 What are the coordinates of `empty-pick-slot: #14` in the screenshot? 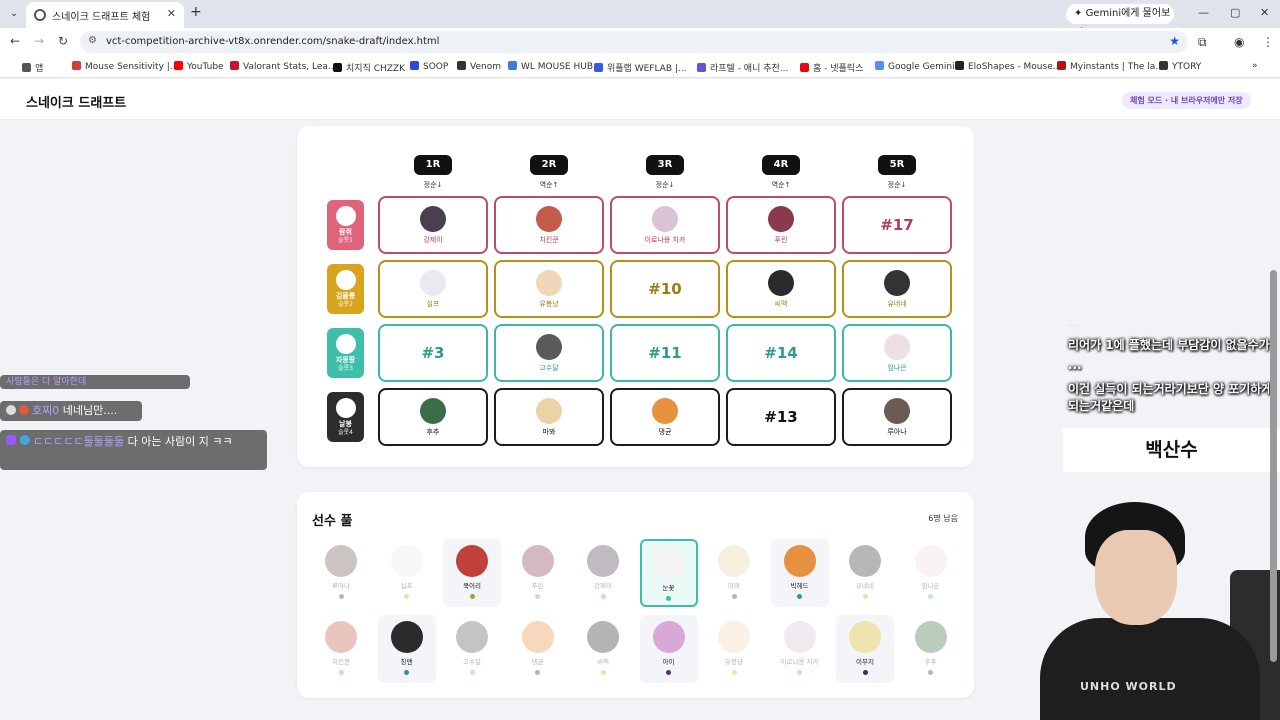 It's located at (781, 353).